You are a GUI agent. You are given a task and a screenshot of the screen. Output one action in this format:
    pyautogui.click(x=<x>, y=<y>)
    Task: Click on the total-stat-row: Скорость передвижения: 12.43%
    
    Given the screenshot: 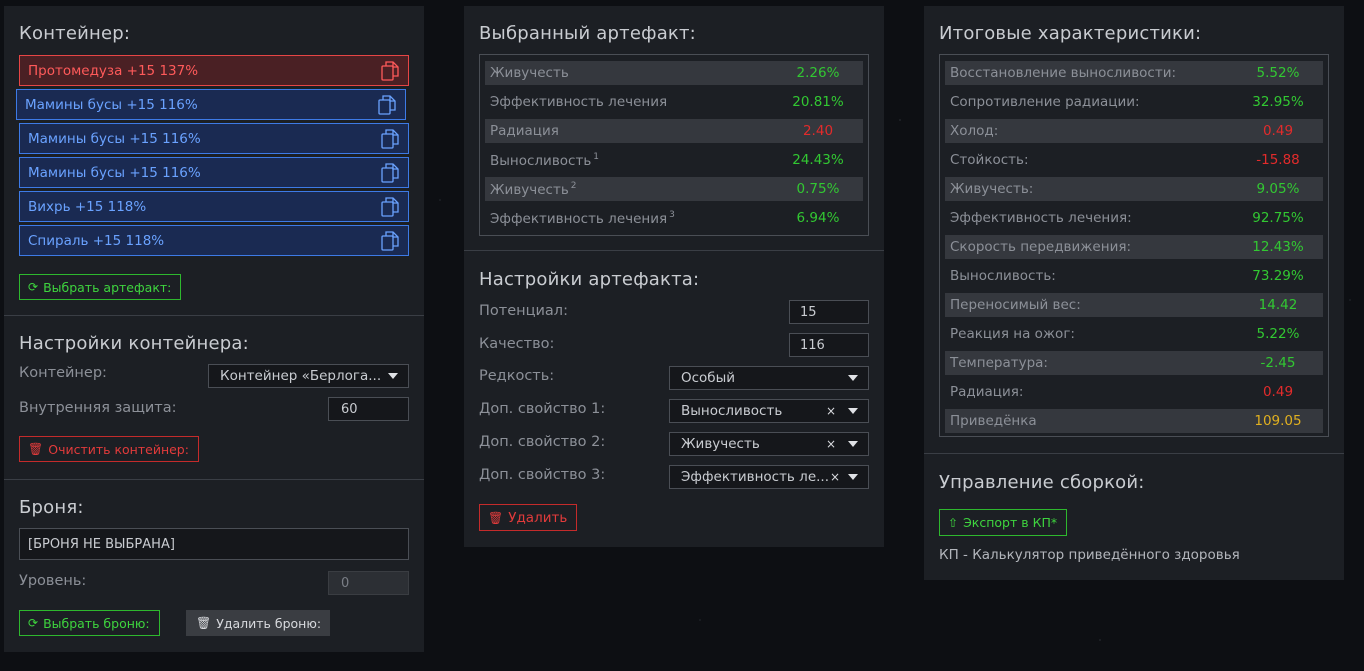 What is the action you would take?
    pyautogui.click(x=1134, y=247)
    